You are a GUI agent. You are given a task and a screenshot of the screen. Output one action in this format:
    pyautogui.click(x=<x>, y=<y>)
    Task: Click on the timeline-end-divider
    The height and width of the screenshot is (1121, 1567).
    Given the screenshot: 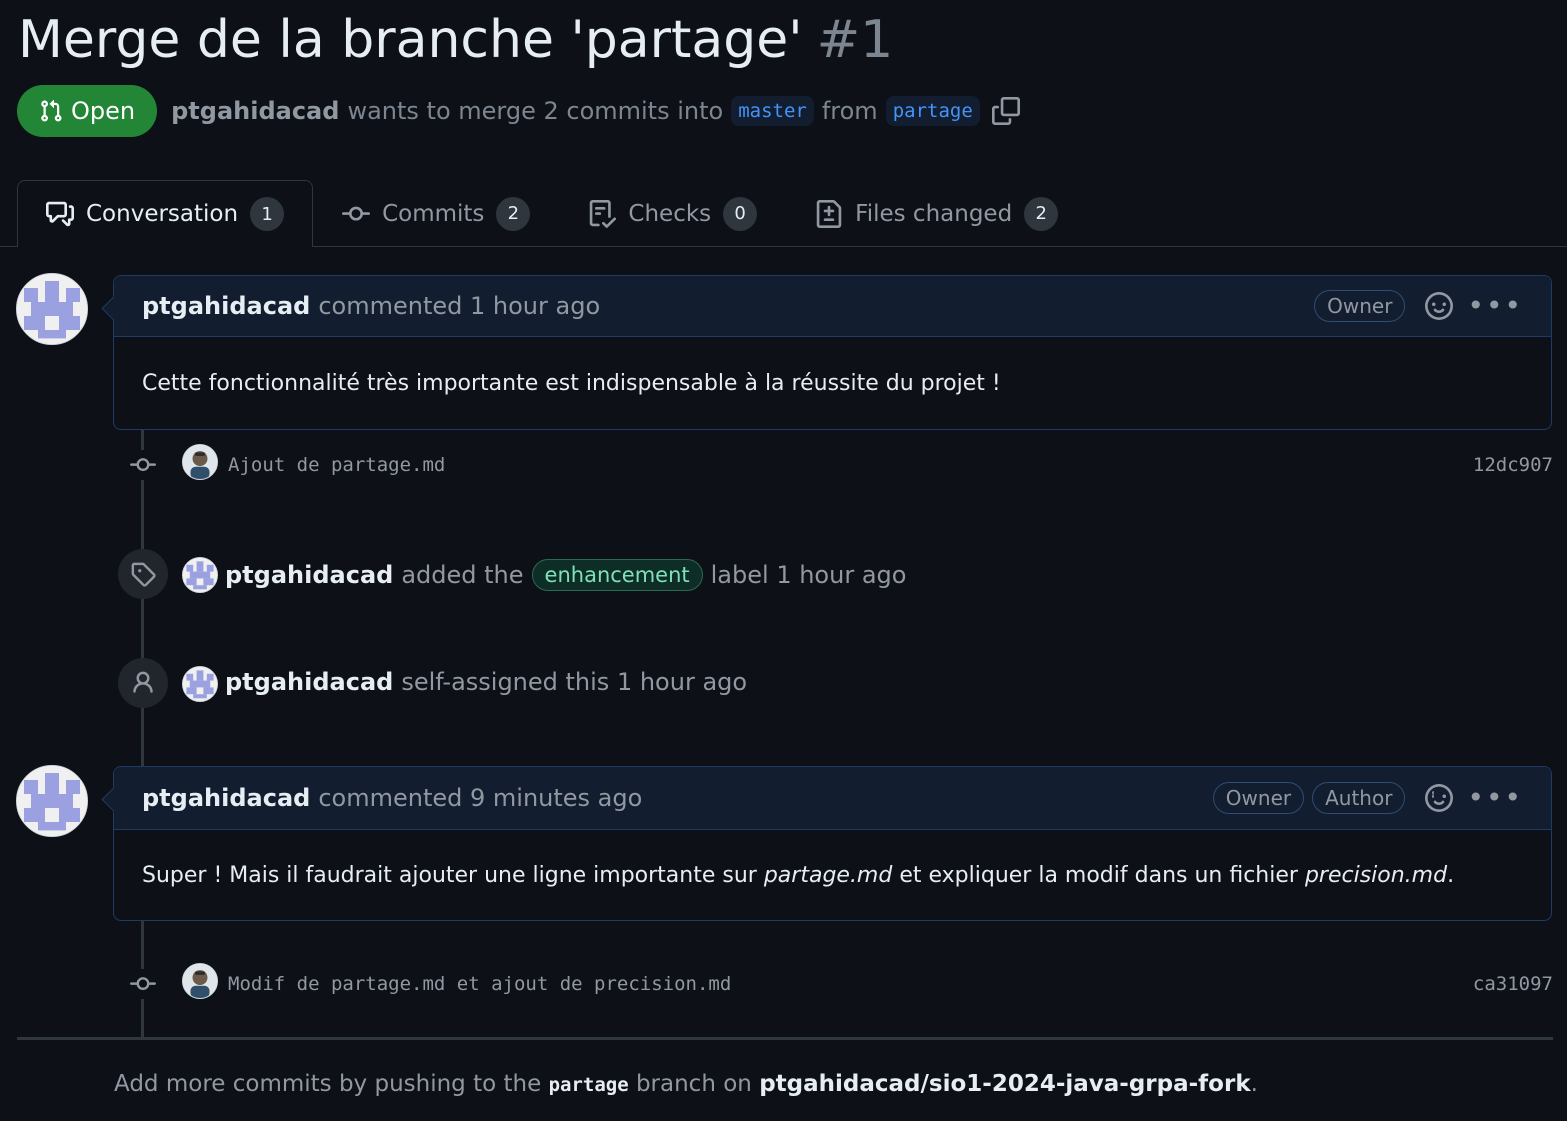 What is the action you would take?
    pyautogui.click(x=785, y=1038)
    